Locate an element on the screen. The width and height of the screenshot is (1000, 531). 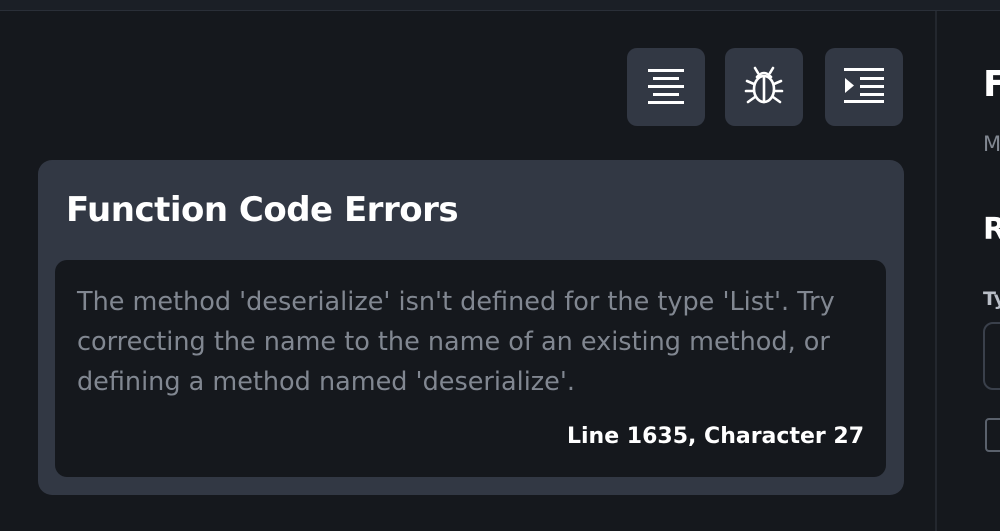
panel-divider is located at coordinates (936, 271).